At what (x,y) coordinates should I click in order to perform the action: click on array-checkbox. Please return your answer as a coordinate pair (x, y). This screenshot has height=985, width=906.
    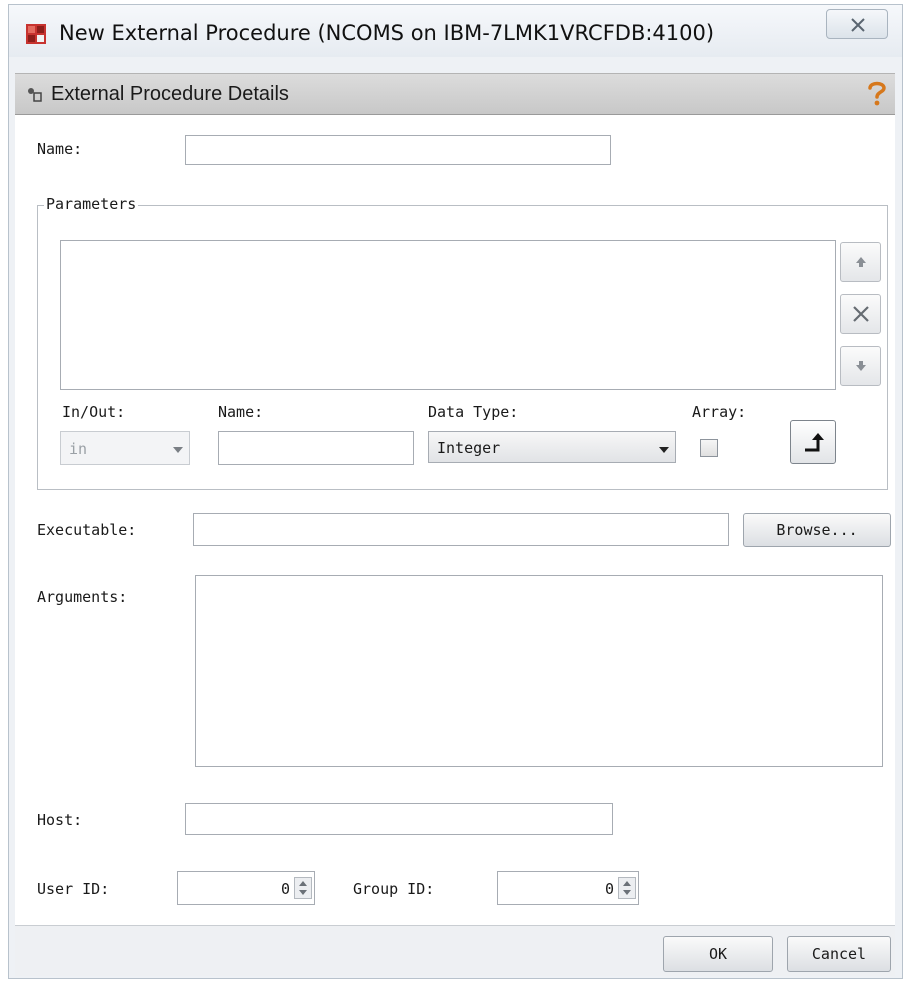
    Looking at the image, I should click on (709, 448).